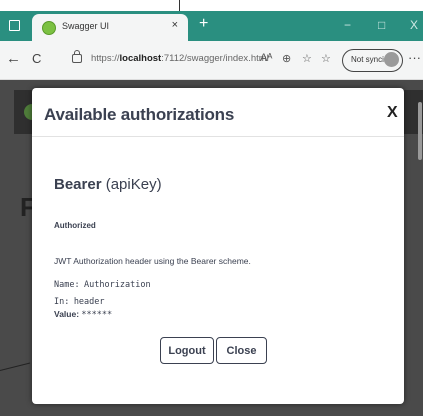  I want to click on annotation-leader-top, so click(179, 5).